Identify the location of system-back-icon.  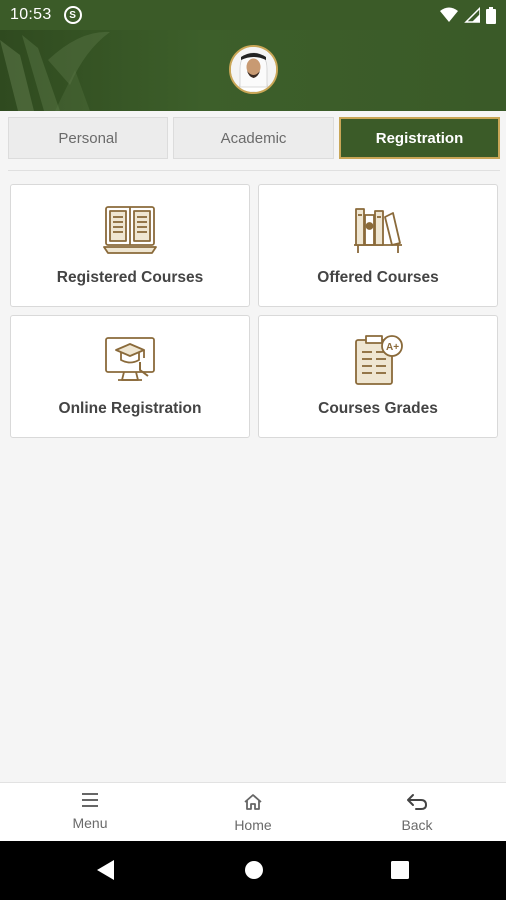
(106, 870).